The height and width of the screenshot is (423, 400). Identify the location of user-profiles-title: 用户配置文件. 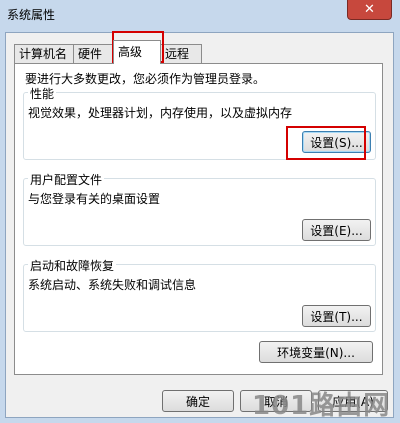
(66, 179).